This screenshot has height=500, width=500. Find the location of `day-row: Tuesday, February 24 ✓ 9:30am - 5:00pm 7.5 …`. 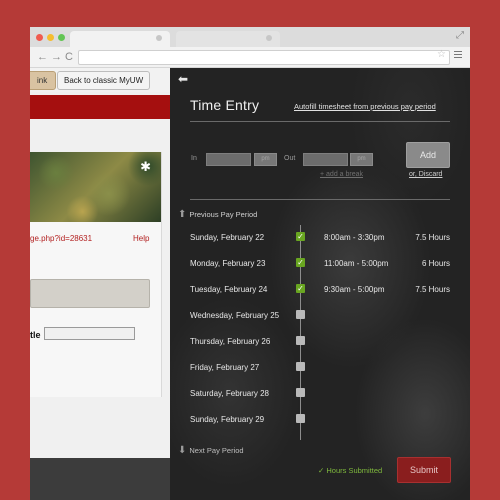

day-row: Tuesday, February 24 ✓ 9:30am - 5:00pm 7.5 … is located at coordinates (320, 291).